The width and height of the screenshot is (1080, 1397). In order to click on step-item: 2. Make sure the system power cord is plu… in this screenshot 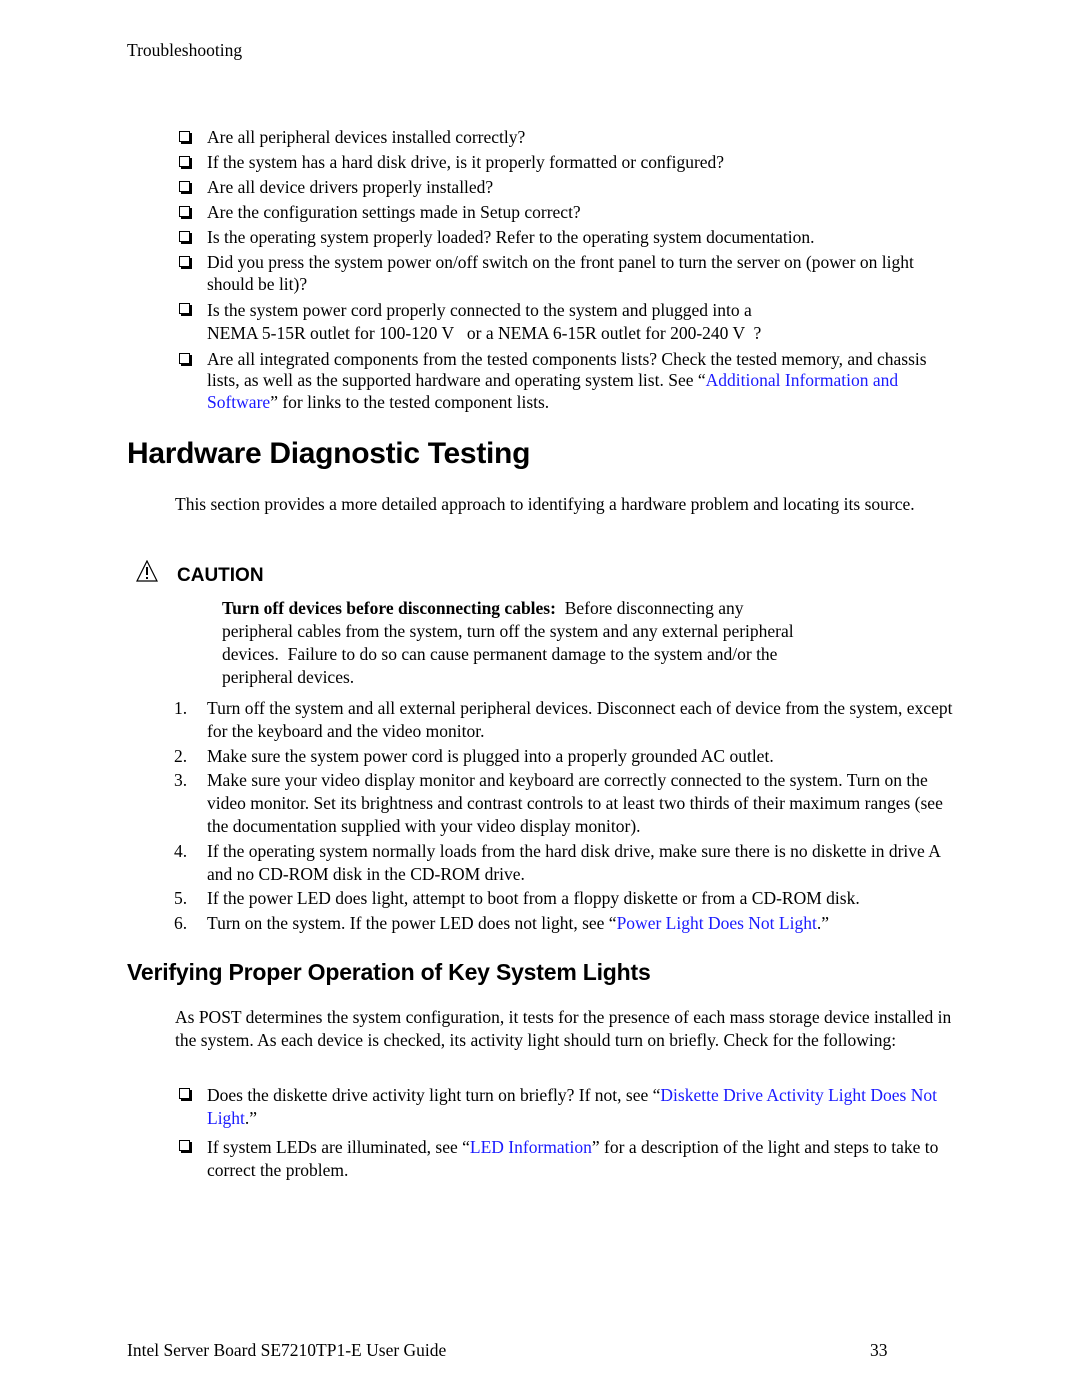, I will do `click(474, 755)`.